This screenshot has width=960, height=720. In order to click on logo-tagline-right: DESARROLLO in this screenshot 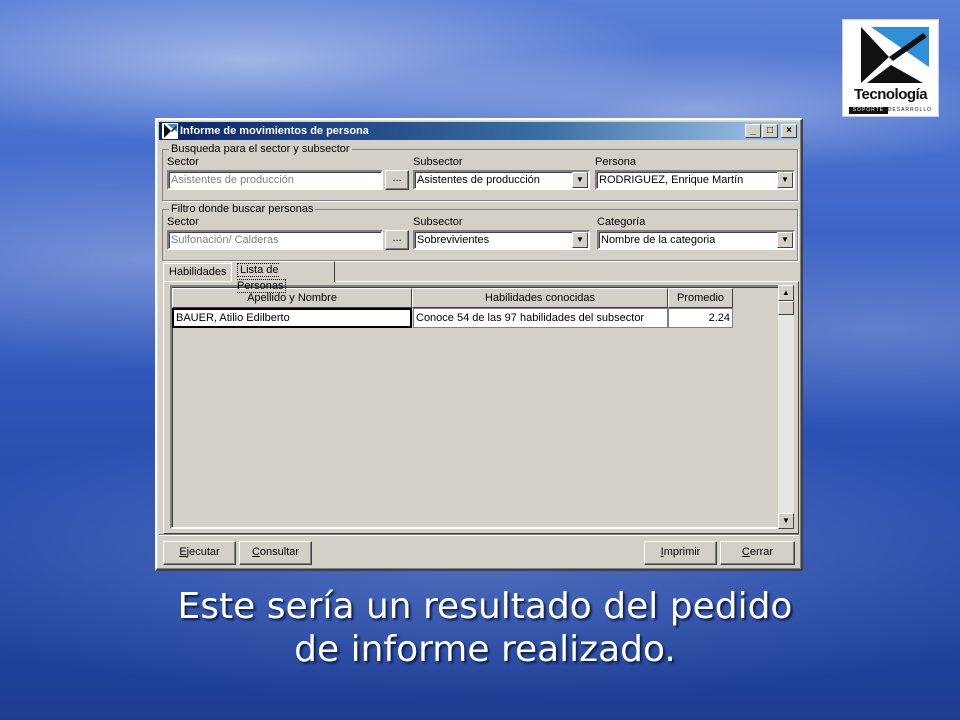, I will do `click(909, 110)`.